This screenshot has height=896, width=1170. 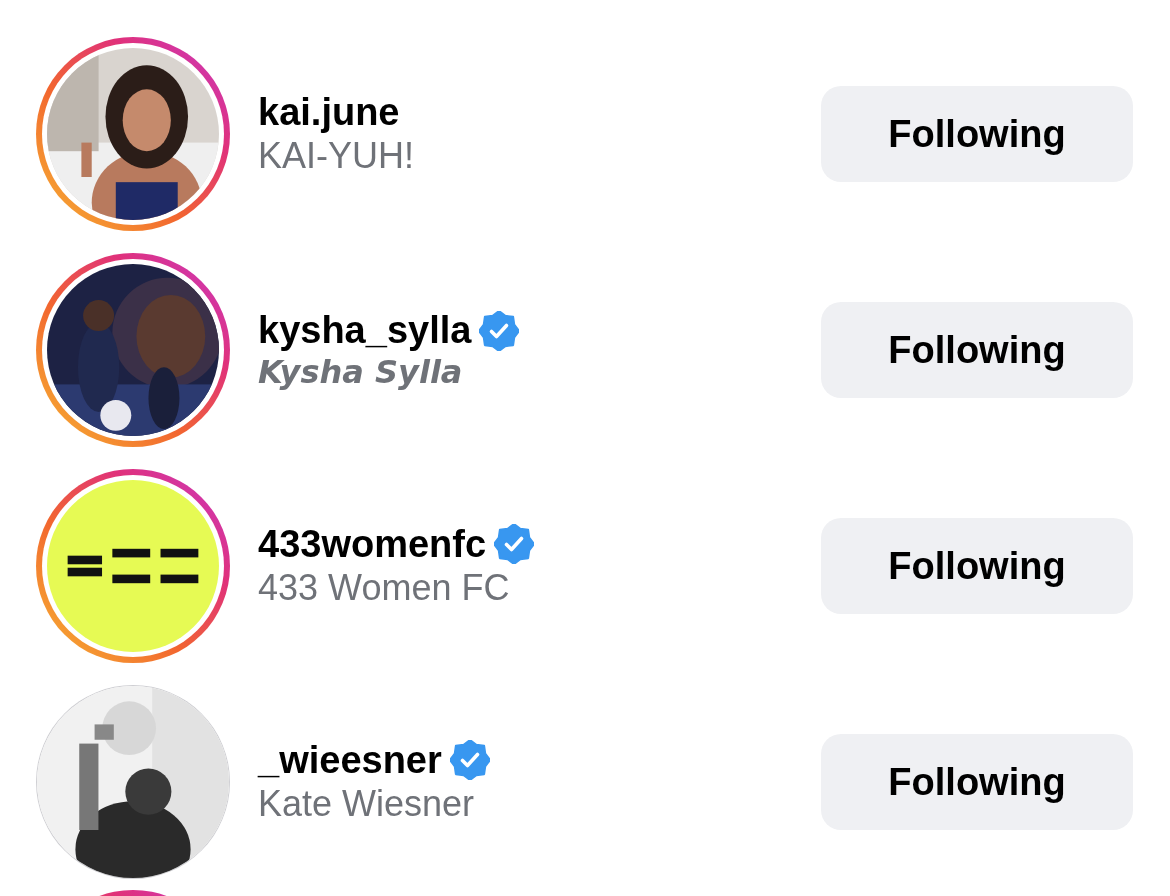 I want to click on username: _wieesner, so click(x=350, y=760).